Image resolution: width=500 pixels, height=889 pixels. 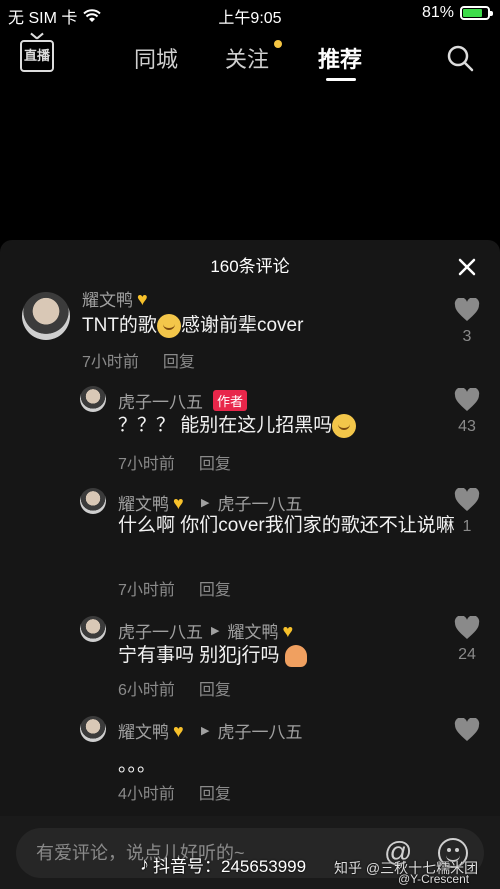 I want to click on like-button, so click(x=467, y=730).